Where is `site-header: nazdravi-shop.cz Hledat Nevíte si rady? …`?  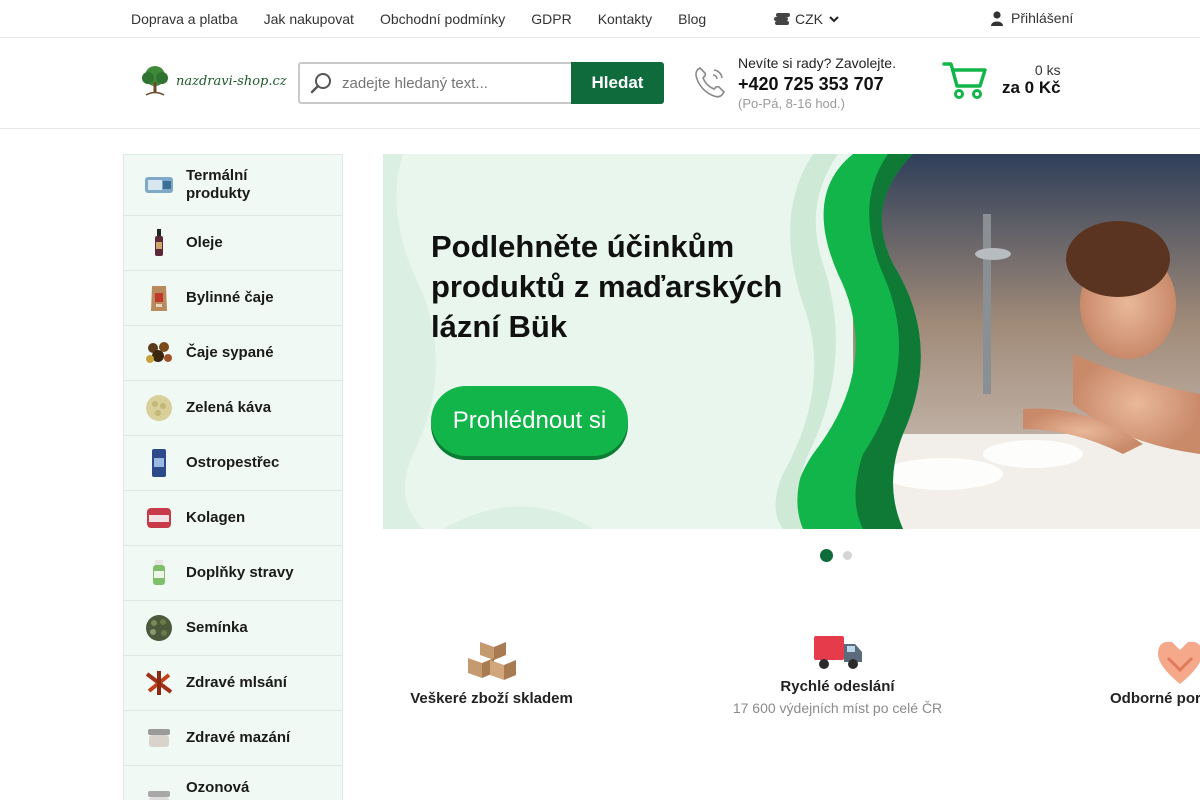
site-header: nazdravi-shop.cz Hledat Nevíte si rady? … is located at coordinates (600, 83).